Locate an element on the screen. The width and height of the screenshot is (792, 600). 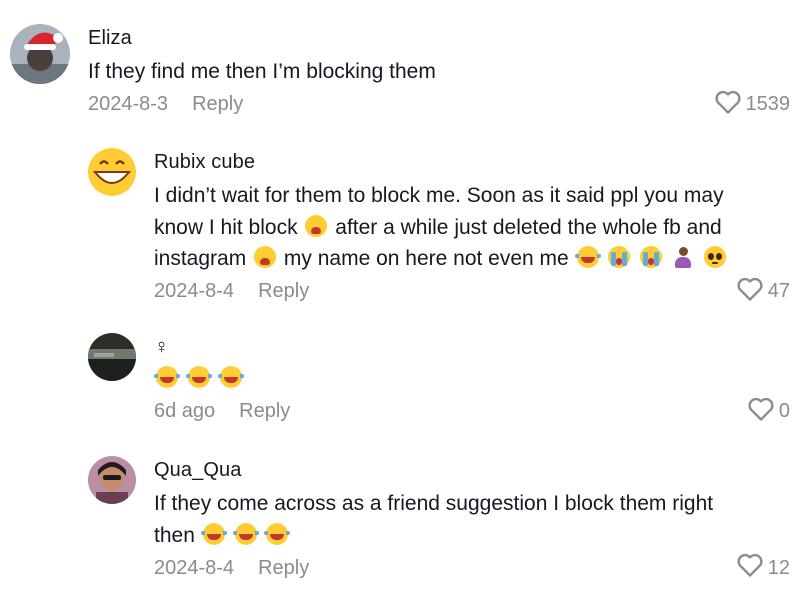
like-count: 1539 is located at coordinates (768, 104).